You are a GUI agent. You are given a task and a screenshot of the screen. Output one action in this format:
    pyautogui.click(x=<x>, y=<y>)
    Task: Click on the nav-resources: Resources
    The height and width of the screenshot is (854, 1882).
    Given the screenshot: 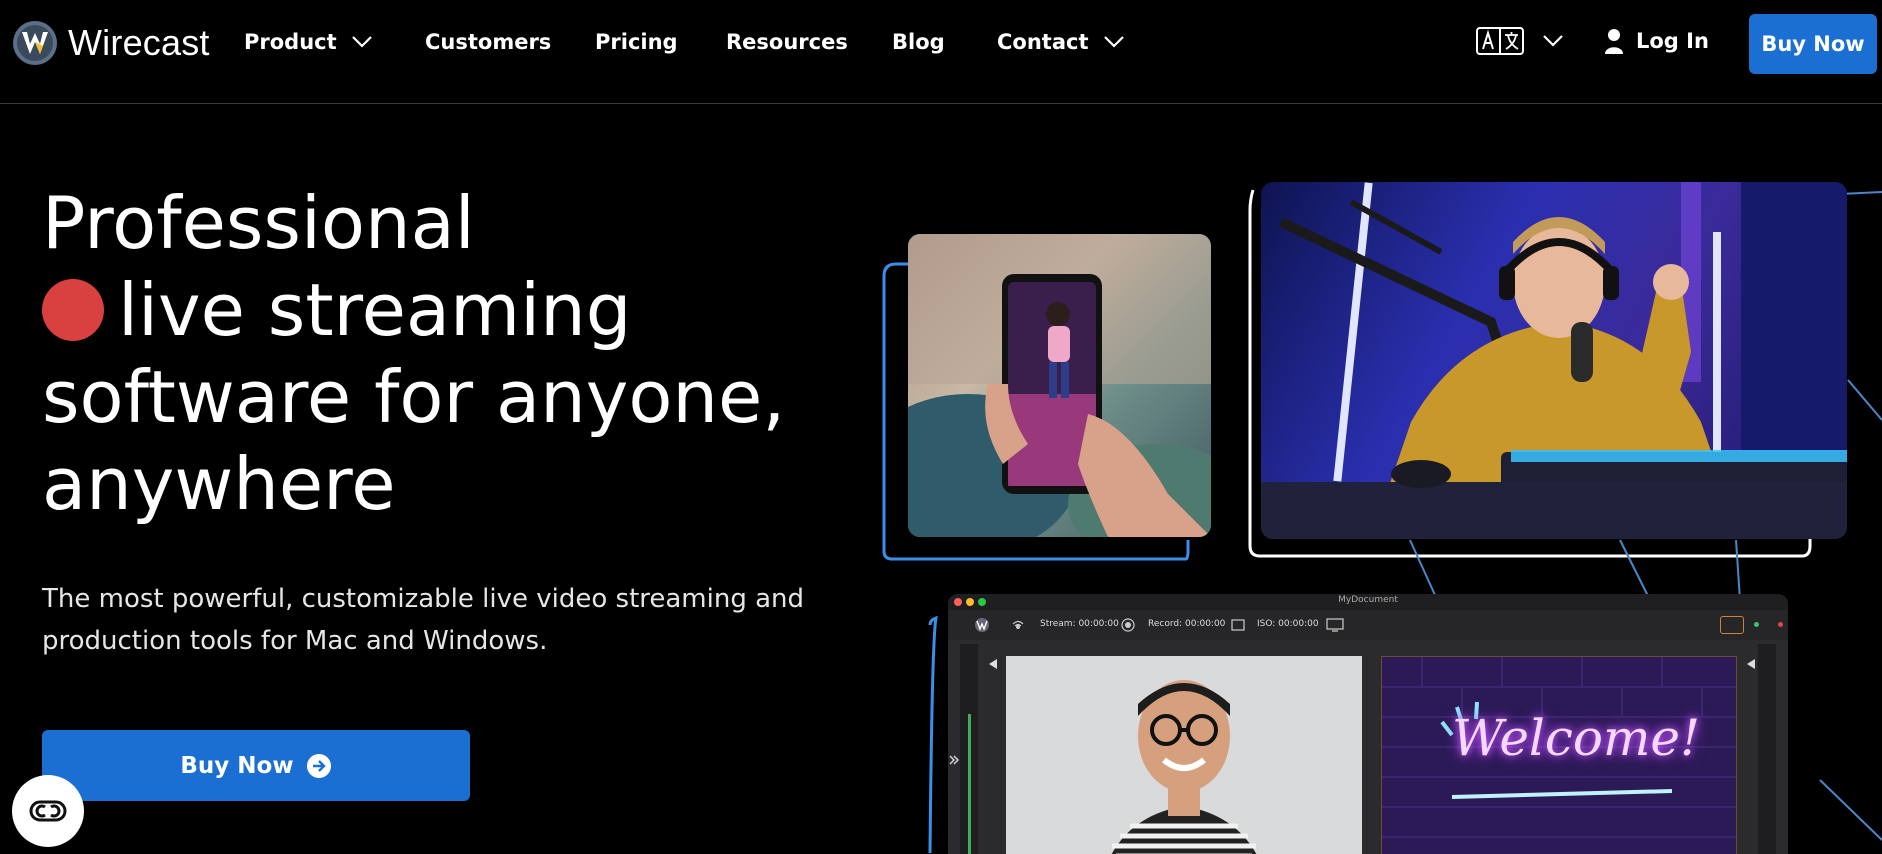 What is the action you would take?
    pyautogui.click(x=787, y=42)
    